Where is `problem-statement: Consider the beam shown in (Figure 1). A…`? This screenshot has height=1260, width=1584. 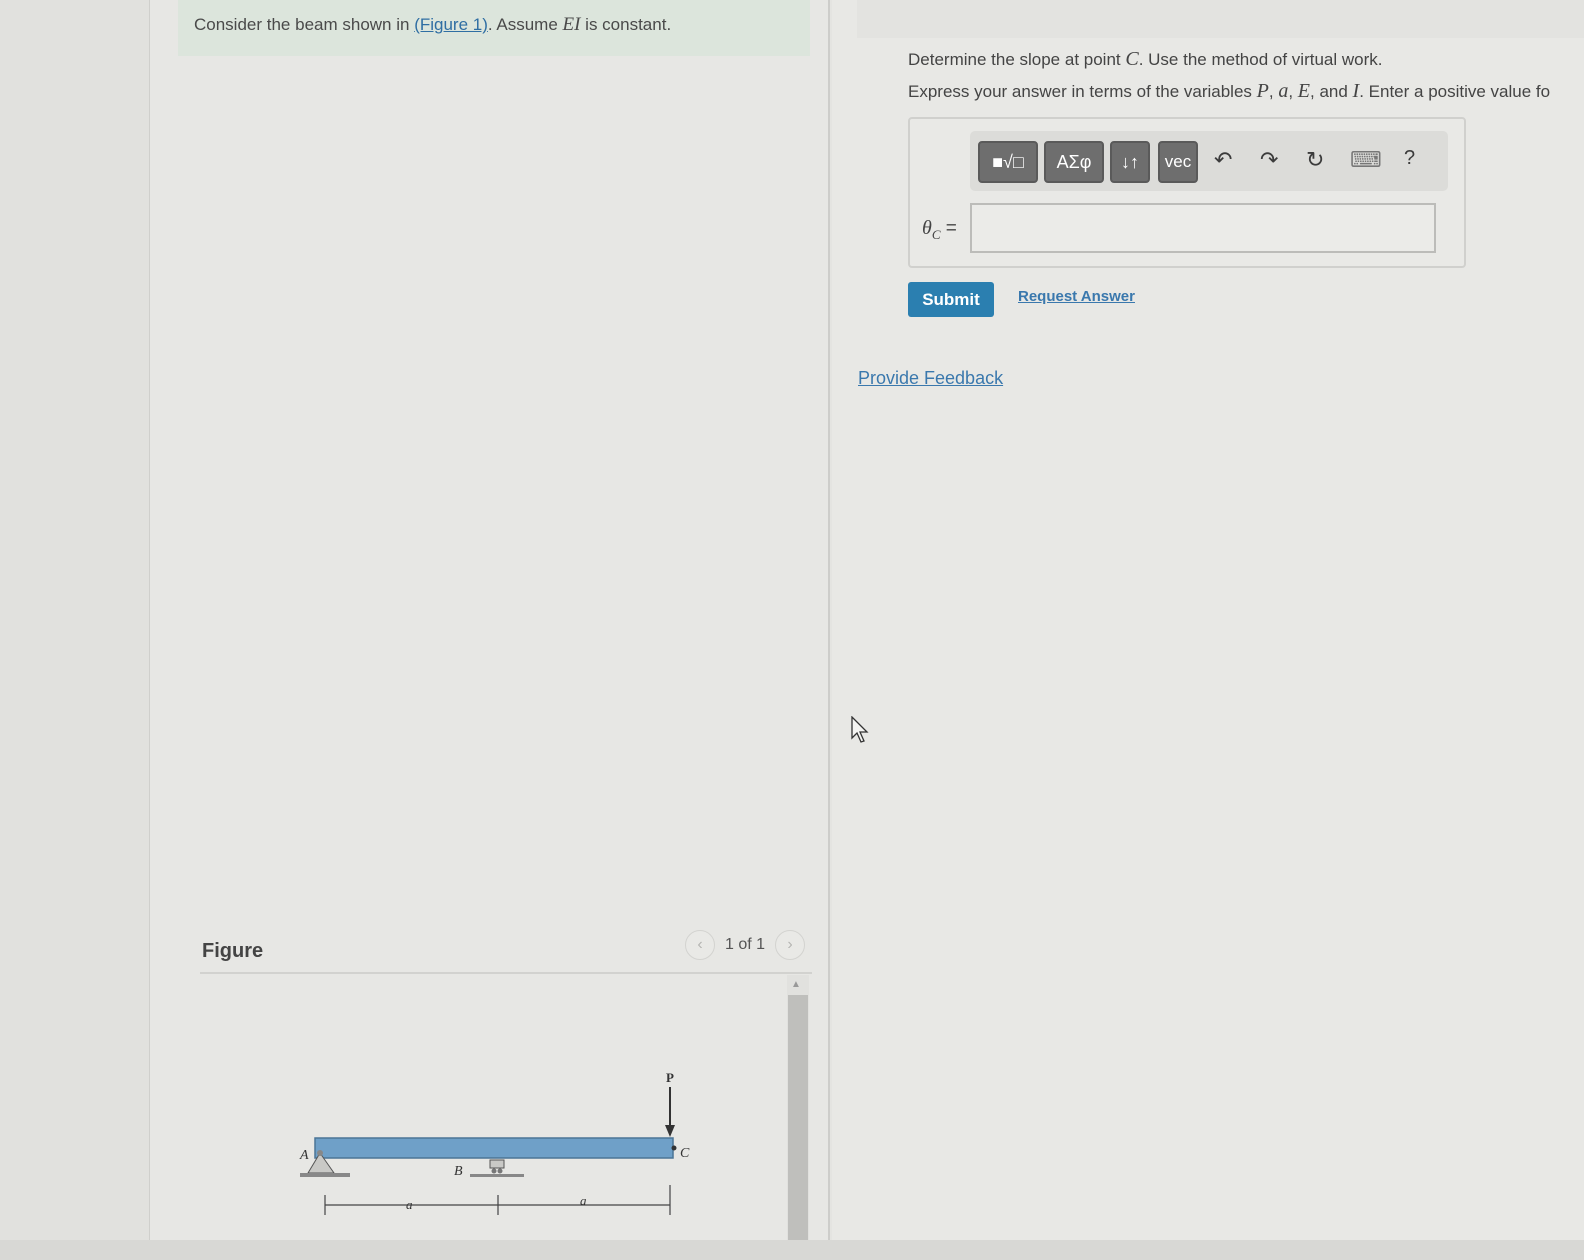 problem-statement: Consider the beam shown in (Figure 1). A… is located at coordinates (494, 28).